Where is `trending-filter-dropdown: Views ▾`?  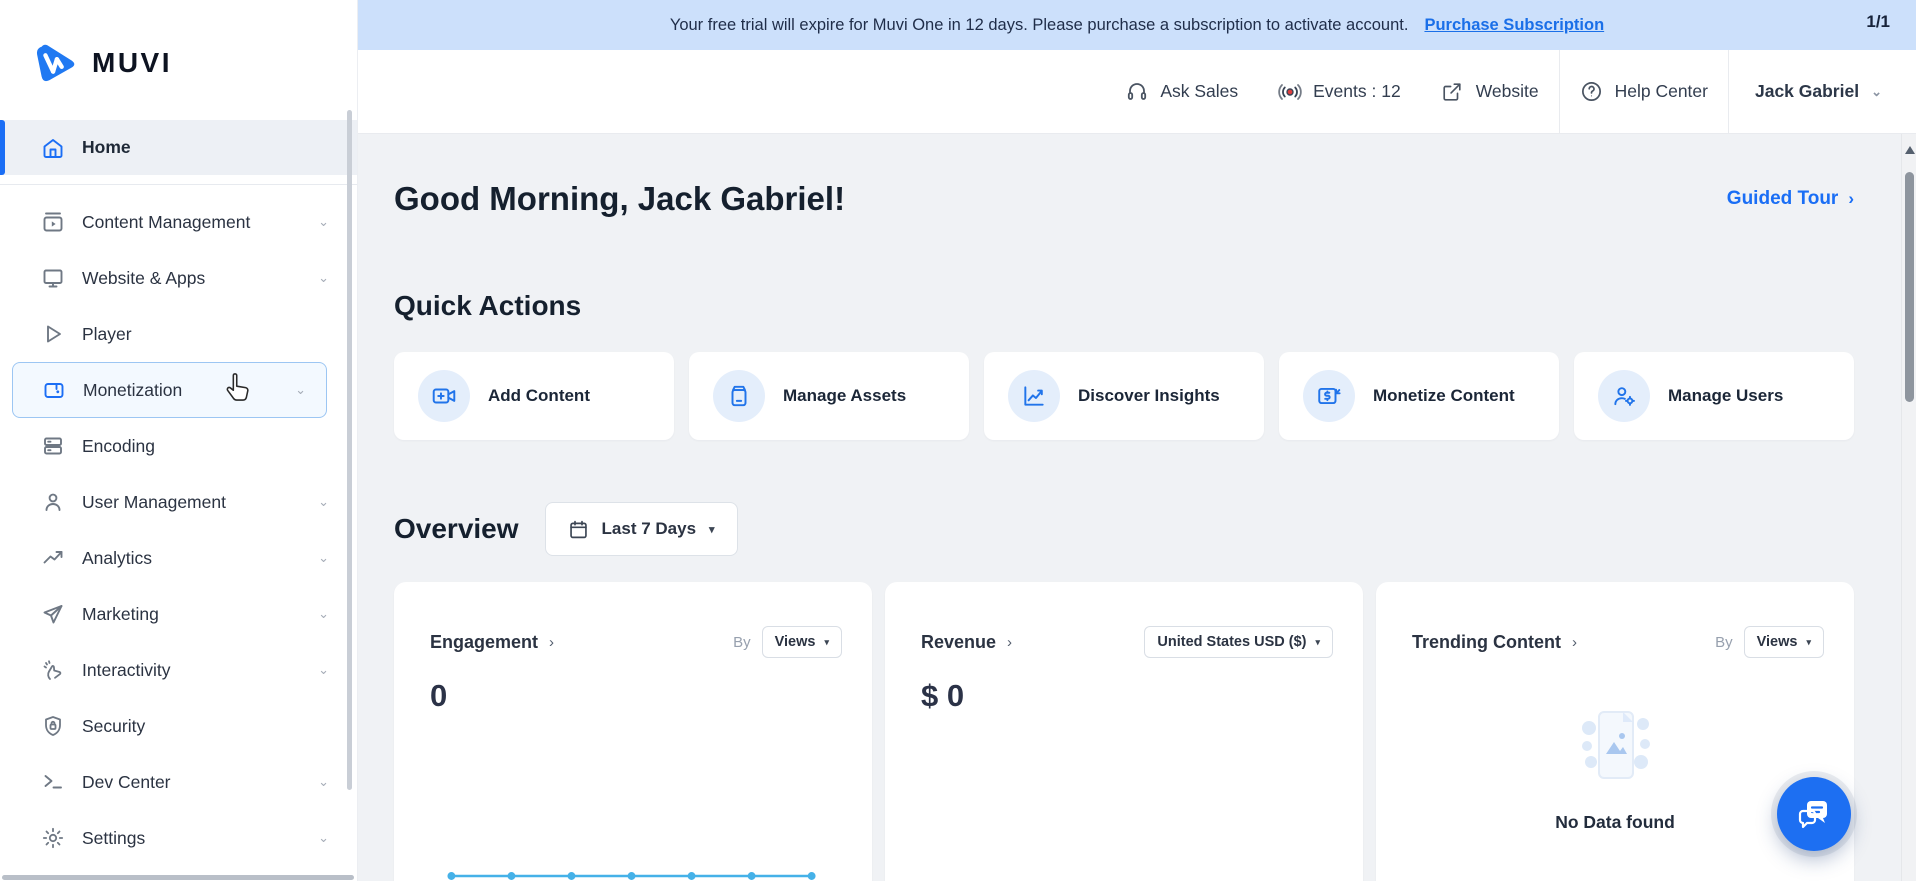 trending-filter-dropdown: Views ▾ is located at coordinates (1783, 642).